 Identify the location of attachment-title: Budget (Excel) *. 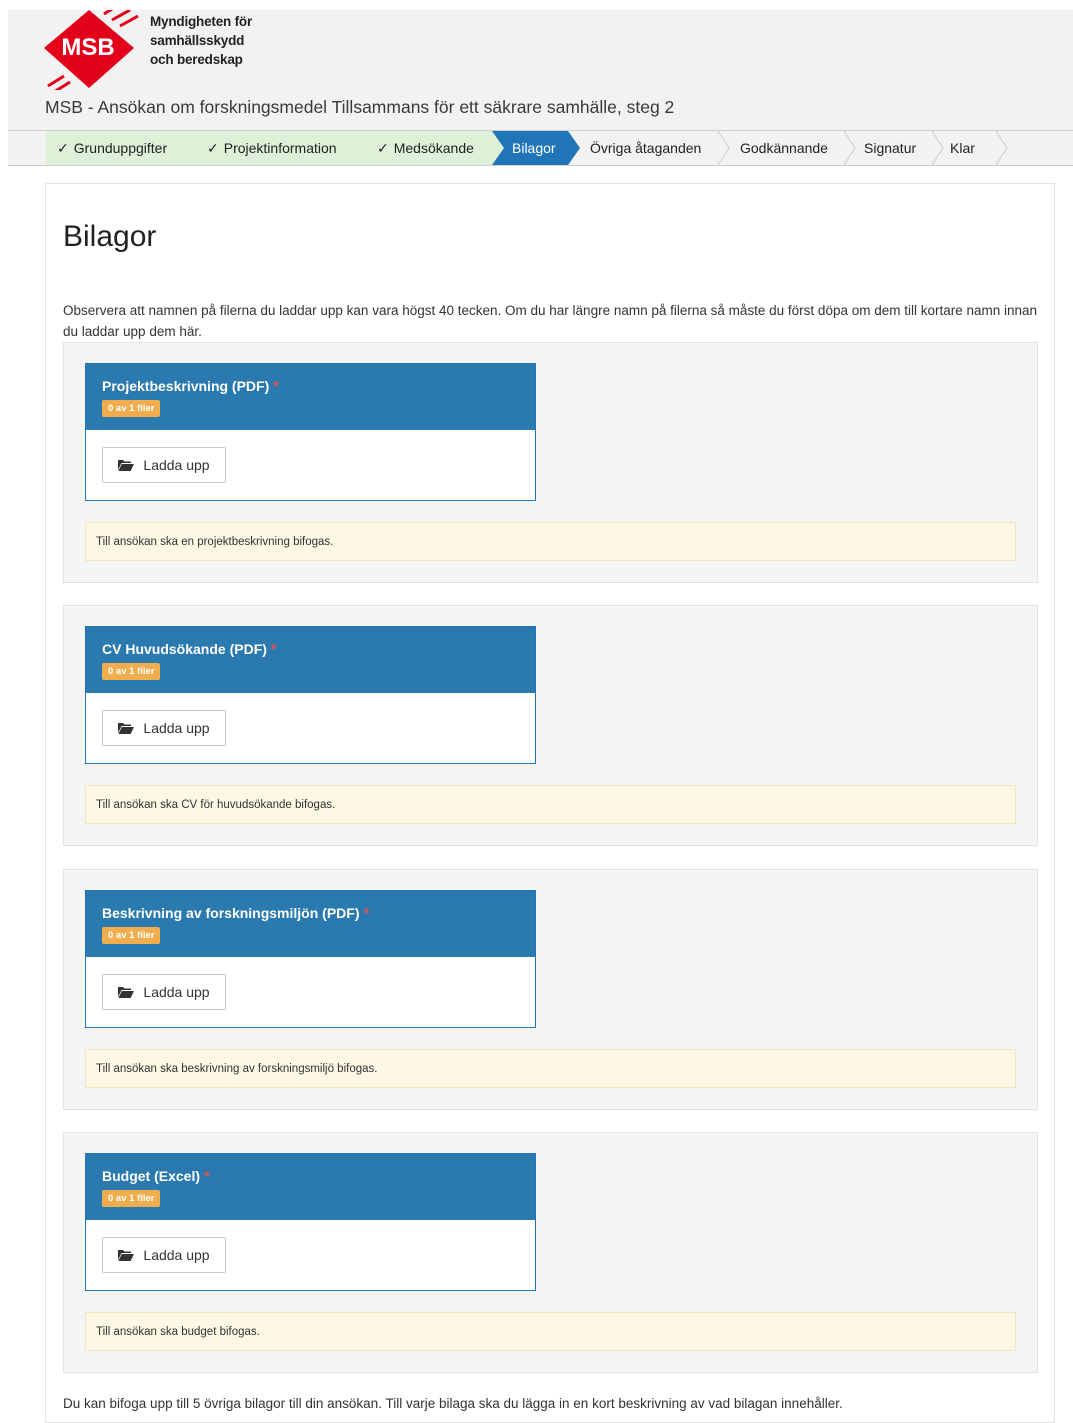
(156, 1176).